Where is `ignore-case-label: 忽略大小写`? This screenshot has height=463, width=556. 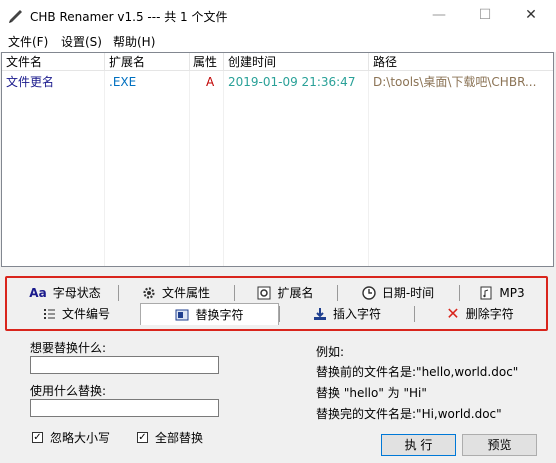
ignore-case-label: 忽略大小写 is located at coordinates (80, 438).